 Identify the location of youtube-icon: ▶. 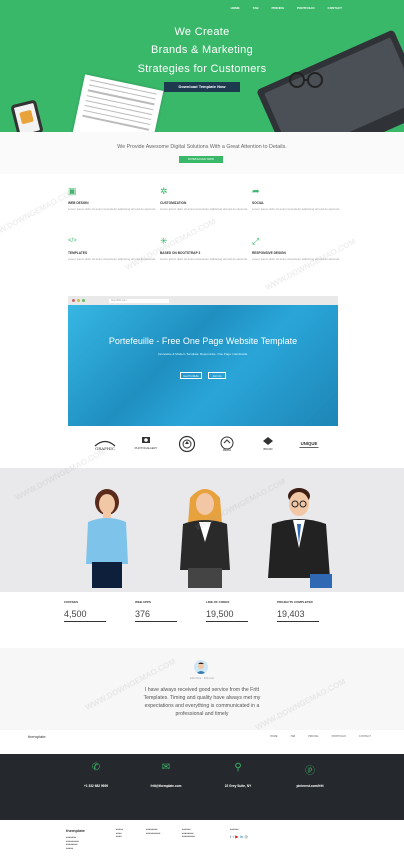
(236, 836).